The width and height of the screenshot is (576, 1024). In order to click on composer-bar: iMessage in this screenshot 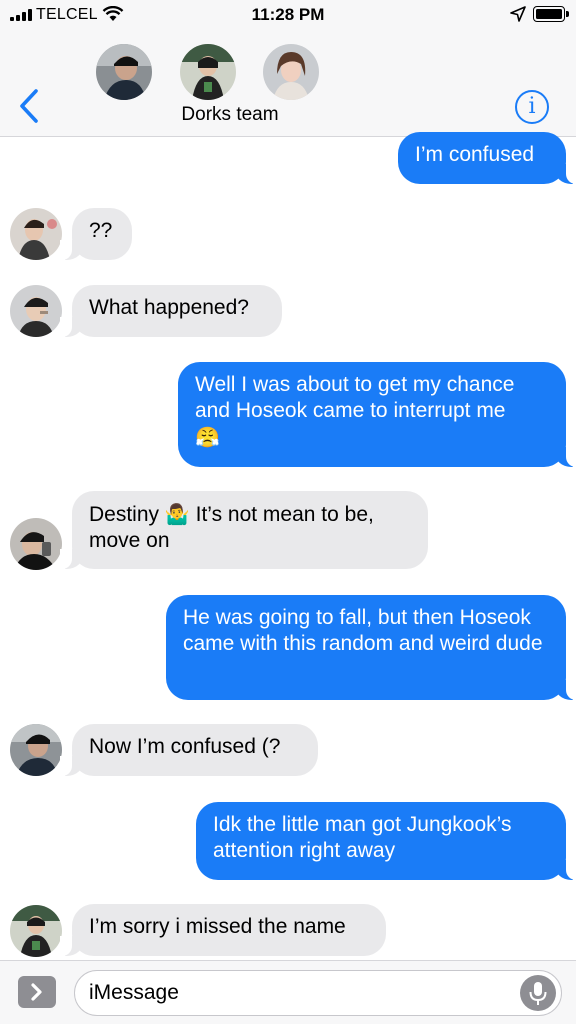, I will do `click(288, 992)`.